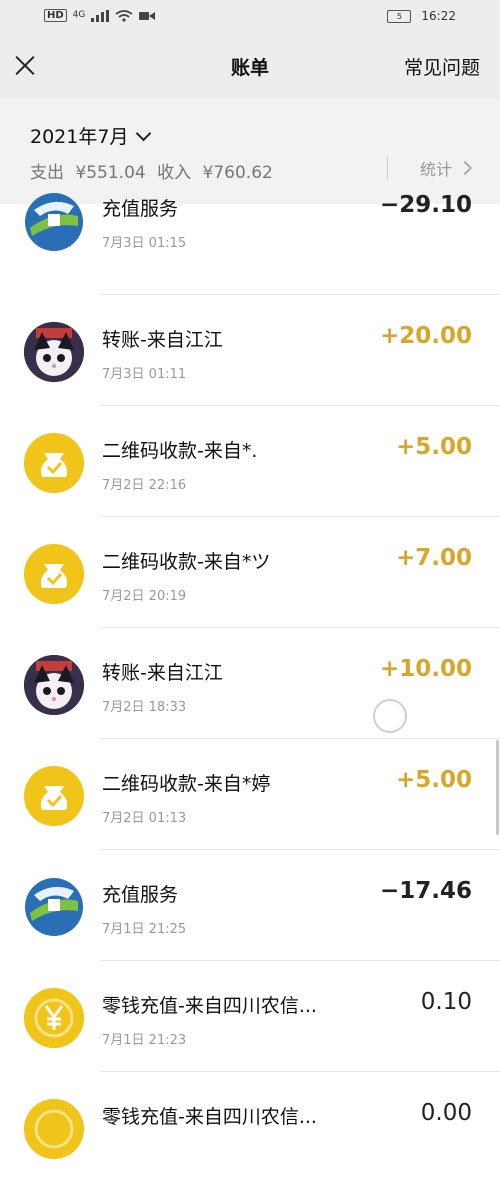 The image size is (500, 1183). What do you see at coordinates (438, 16) in the screenshot?
I see `clock: 16:22` at bounding box center [438, 16].